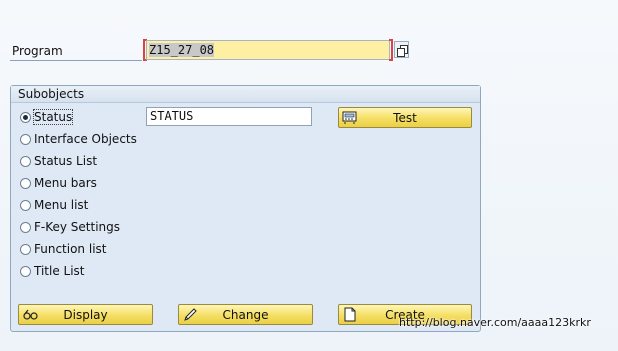  I want to click on program-label-underline, so click(76, 60).